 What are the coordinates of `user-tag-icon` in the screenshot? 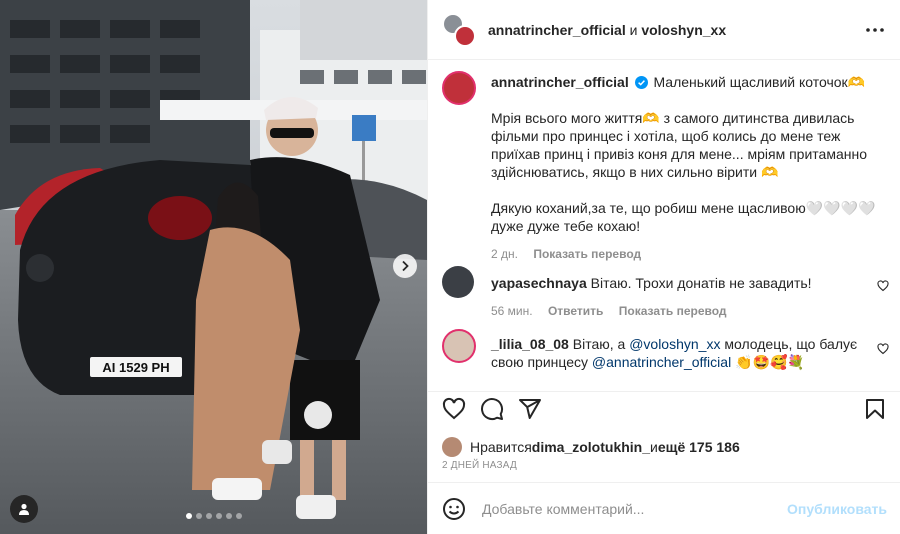 It's located at (24, 509).